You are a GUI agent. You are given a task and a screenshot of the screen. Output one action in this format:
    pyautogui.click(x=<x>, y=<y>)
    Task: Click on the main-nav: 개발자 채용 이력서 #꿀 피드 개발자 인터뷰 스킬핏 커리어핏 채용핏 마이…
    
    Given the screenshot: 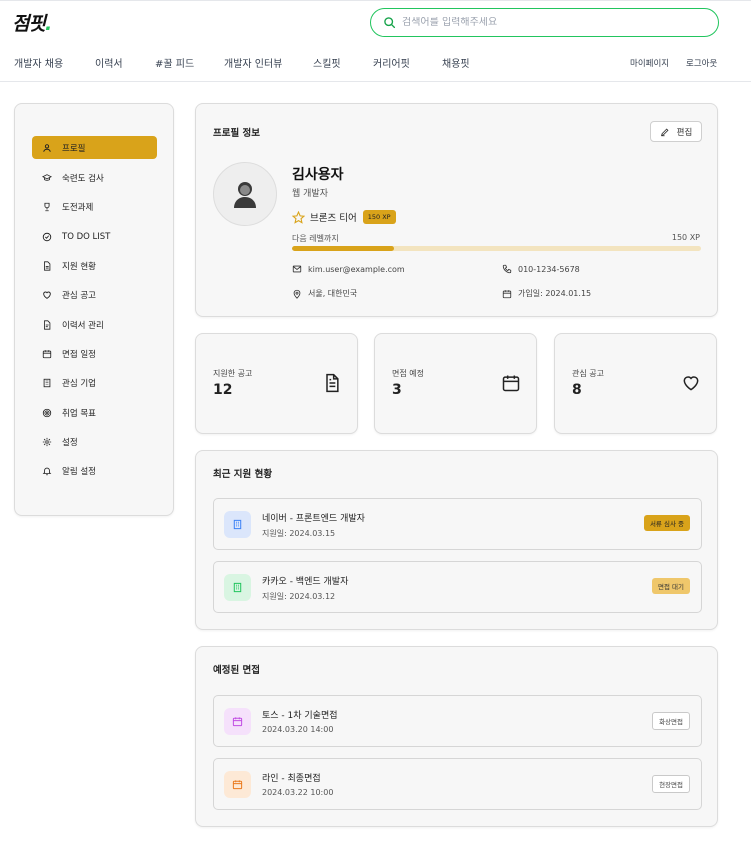 What is the action you would take?
    pyautogui.click(x=375, y=62)
    